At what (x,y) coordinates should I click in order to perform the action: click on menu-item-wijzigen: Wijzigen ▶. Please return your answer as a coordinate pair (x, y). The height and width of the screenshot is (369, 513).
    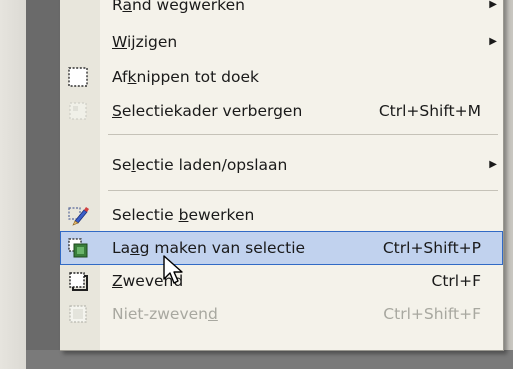
    Looking at the image, I should click on (281, 42).